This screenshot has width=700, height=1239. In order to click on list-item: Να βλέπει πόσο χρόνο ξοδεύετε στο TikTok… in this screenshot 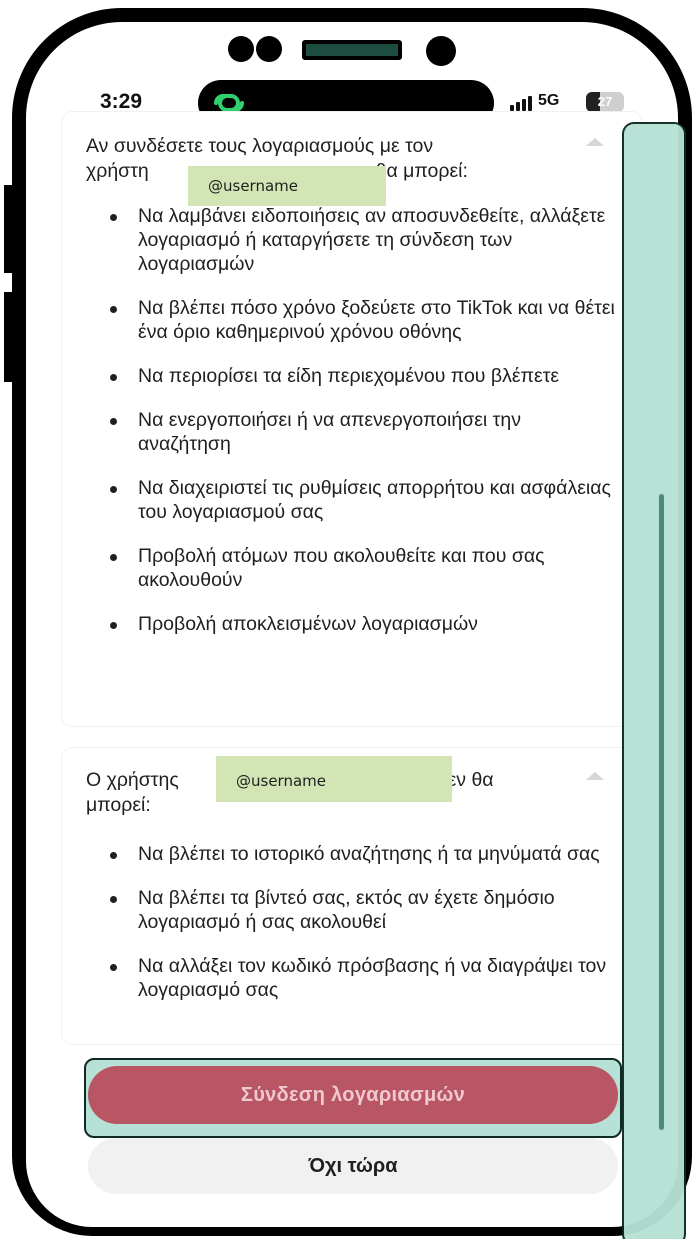, I will do `click(362, 320)`.